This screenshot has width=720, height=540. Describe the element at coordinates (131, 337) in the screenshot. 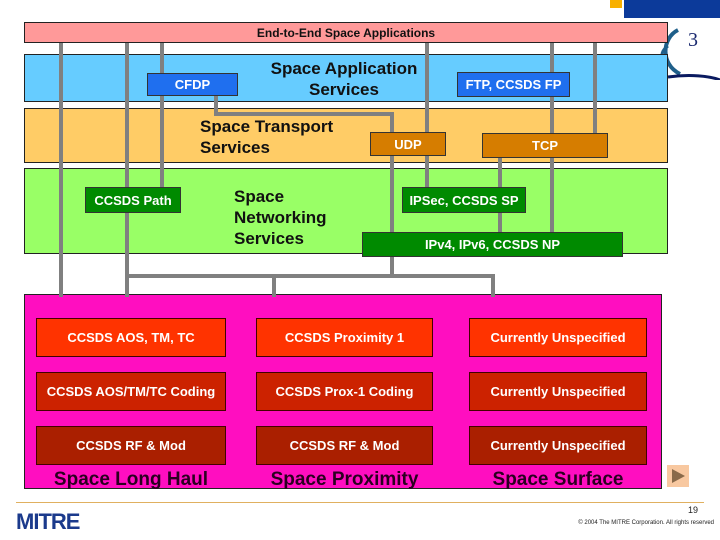

I see `link-box-long-haul-1: CCSDS AOS, TM, TC` at that location.